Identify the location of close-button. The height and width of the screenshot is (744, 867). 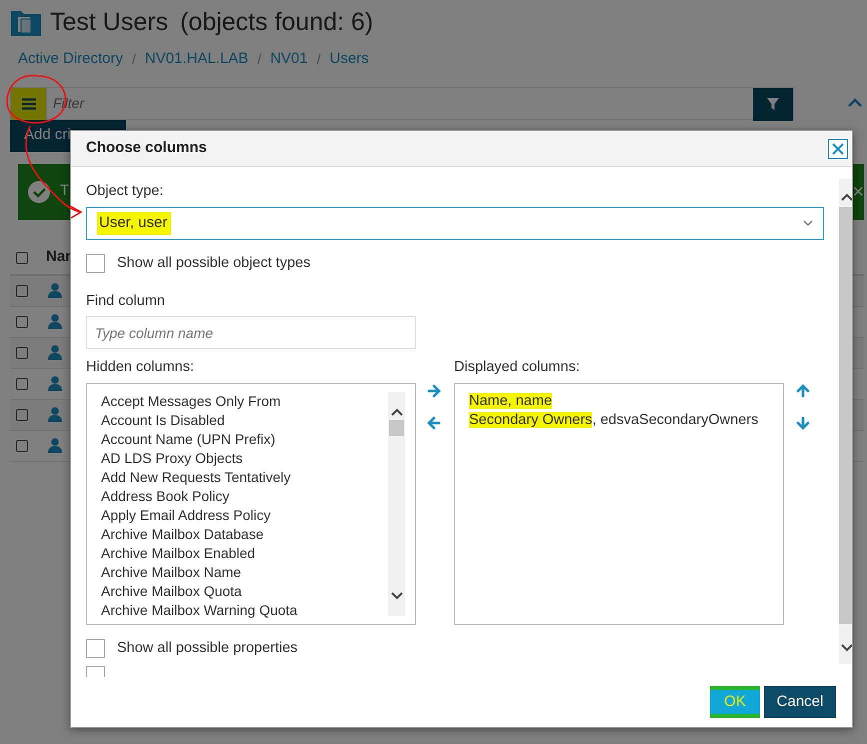
(838, 148).